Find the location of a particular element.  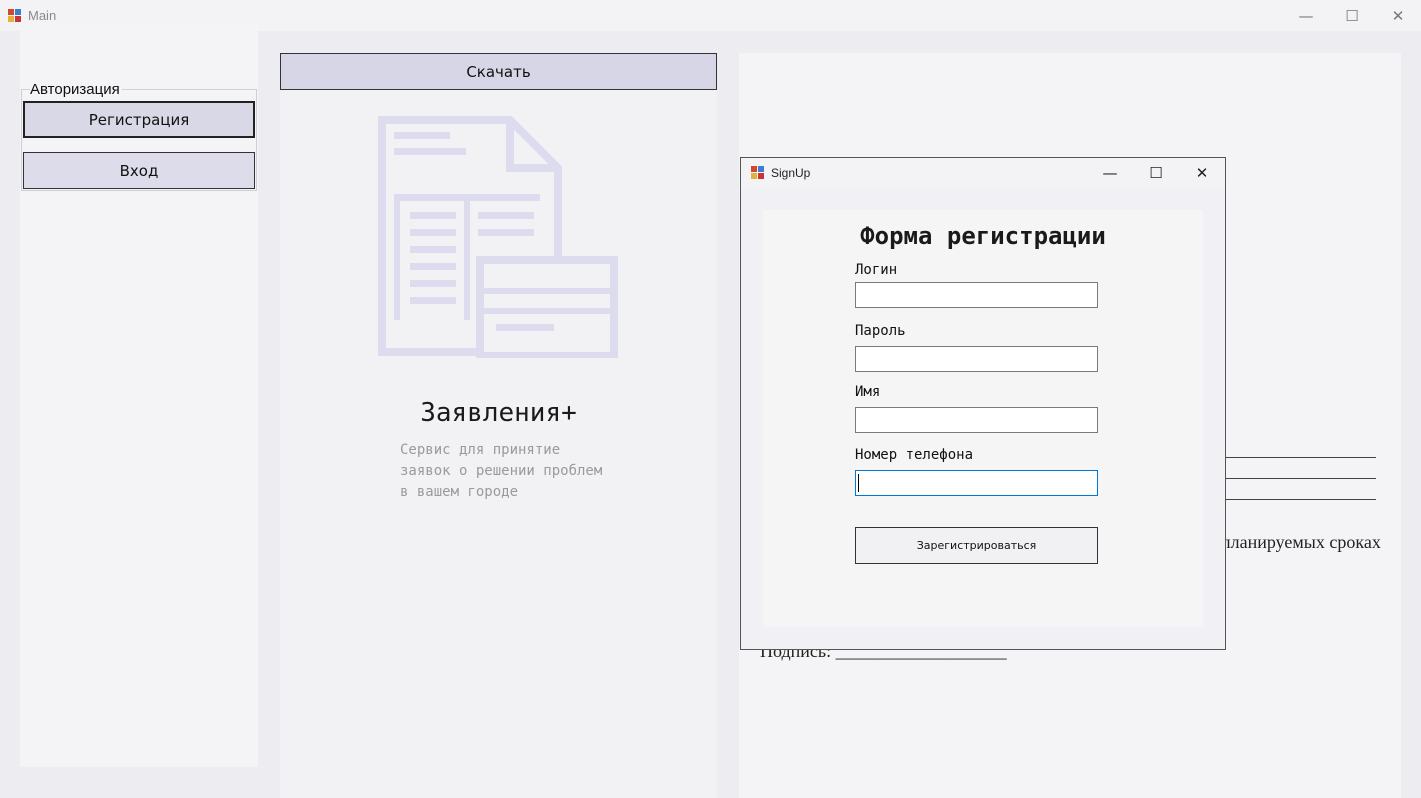

brand-title: Заявления+ is located at coordinates (498, 413).